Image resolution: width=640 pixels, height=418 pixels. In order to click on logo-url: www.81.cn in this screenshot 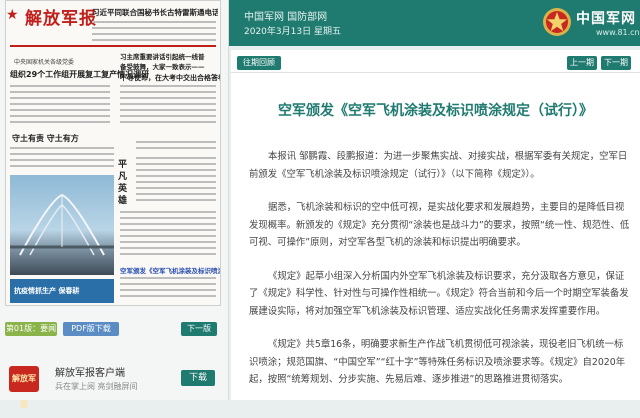, I will do `click(618, 32)`.